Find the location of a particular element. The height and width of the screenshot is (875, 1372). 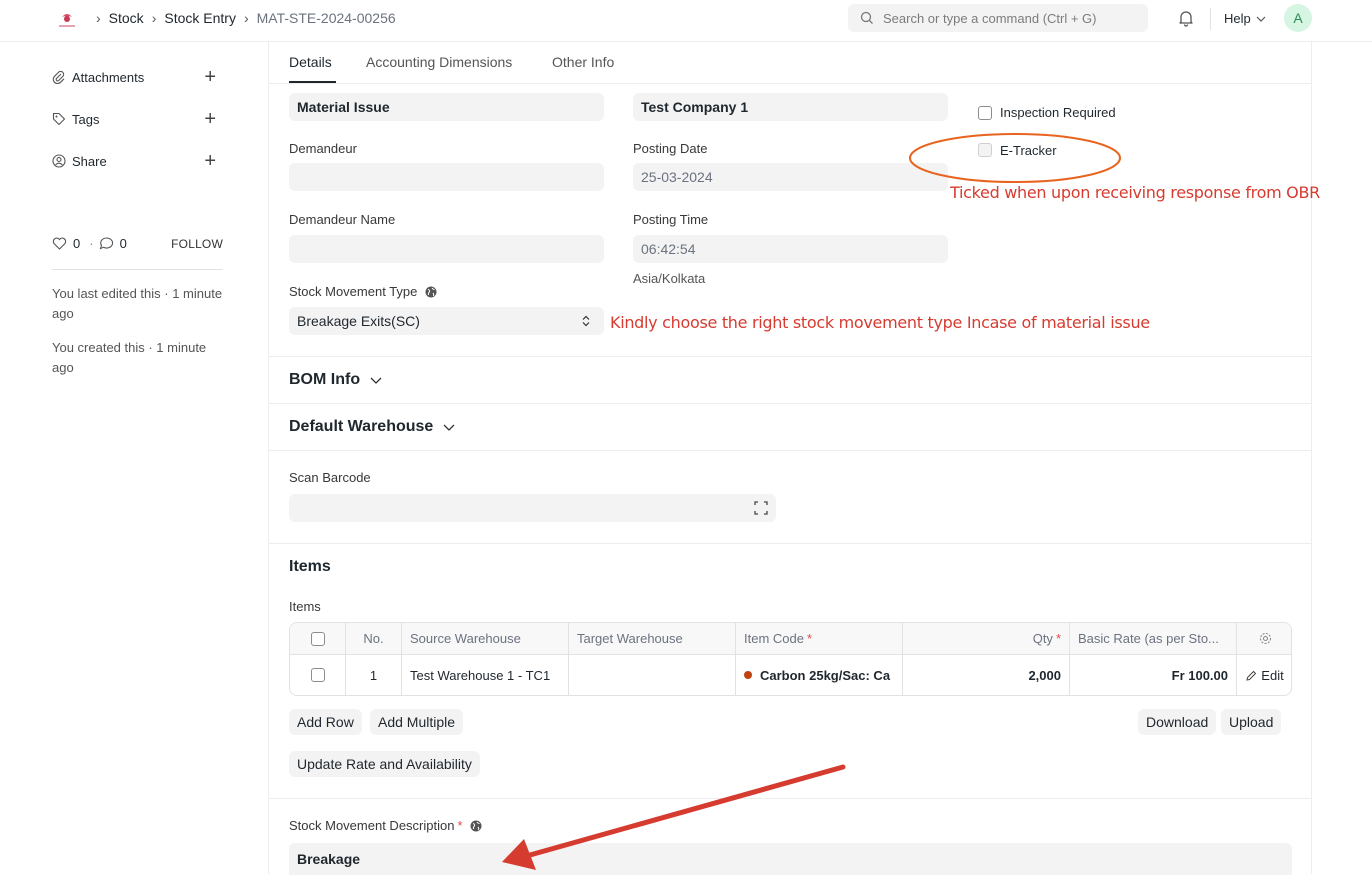

sidebar-item-tags: Tags + is located at coordinates (138, 119).